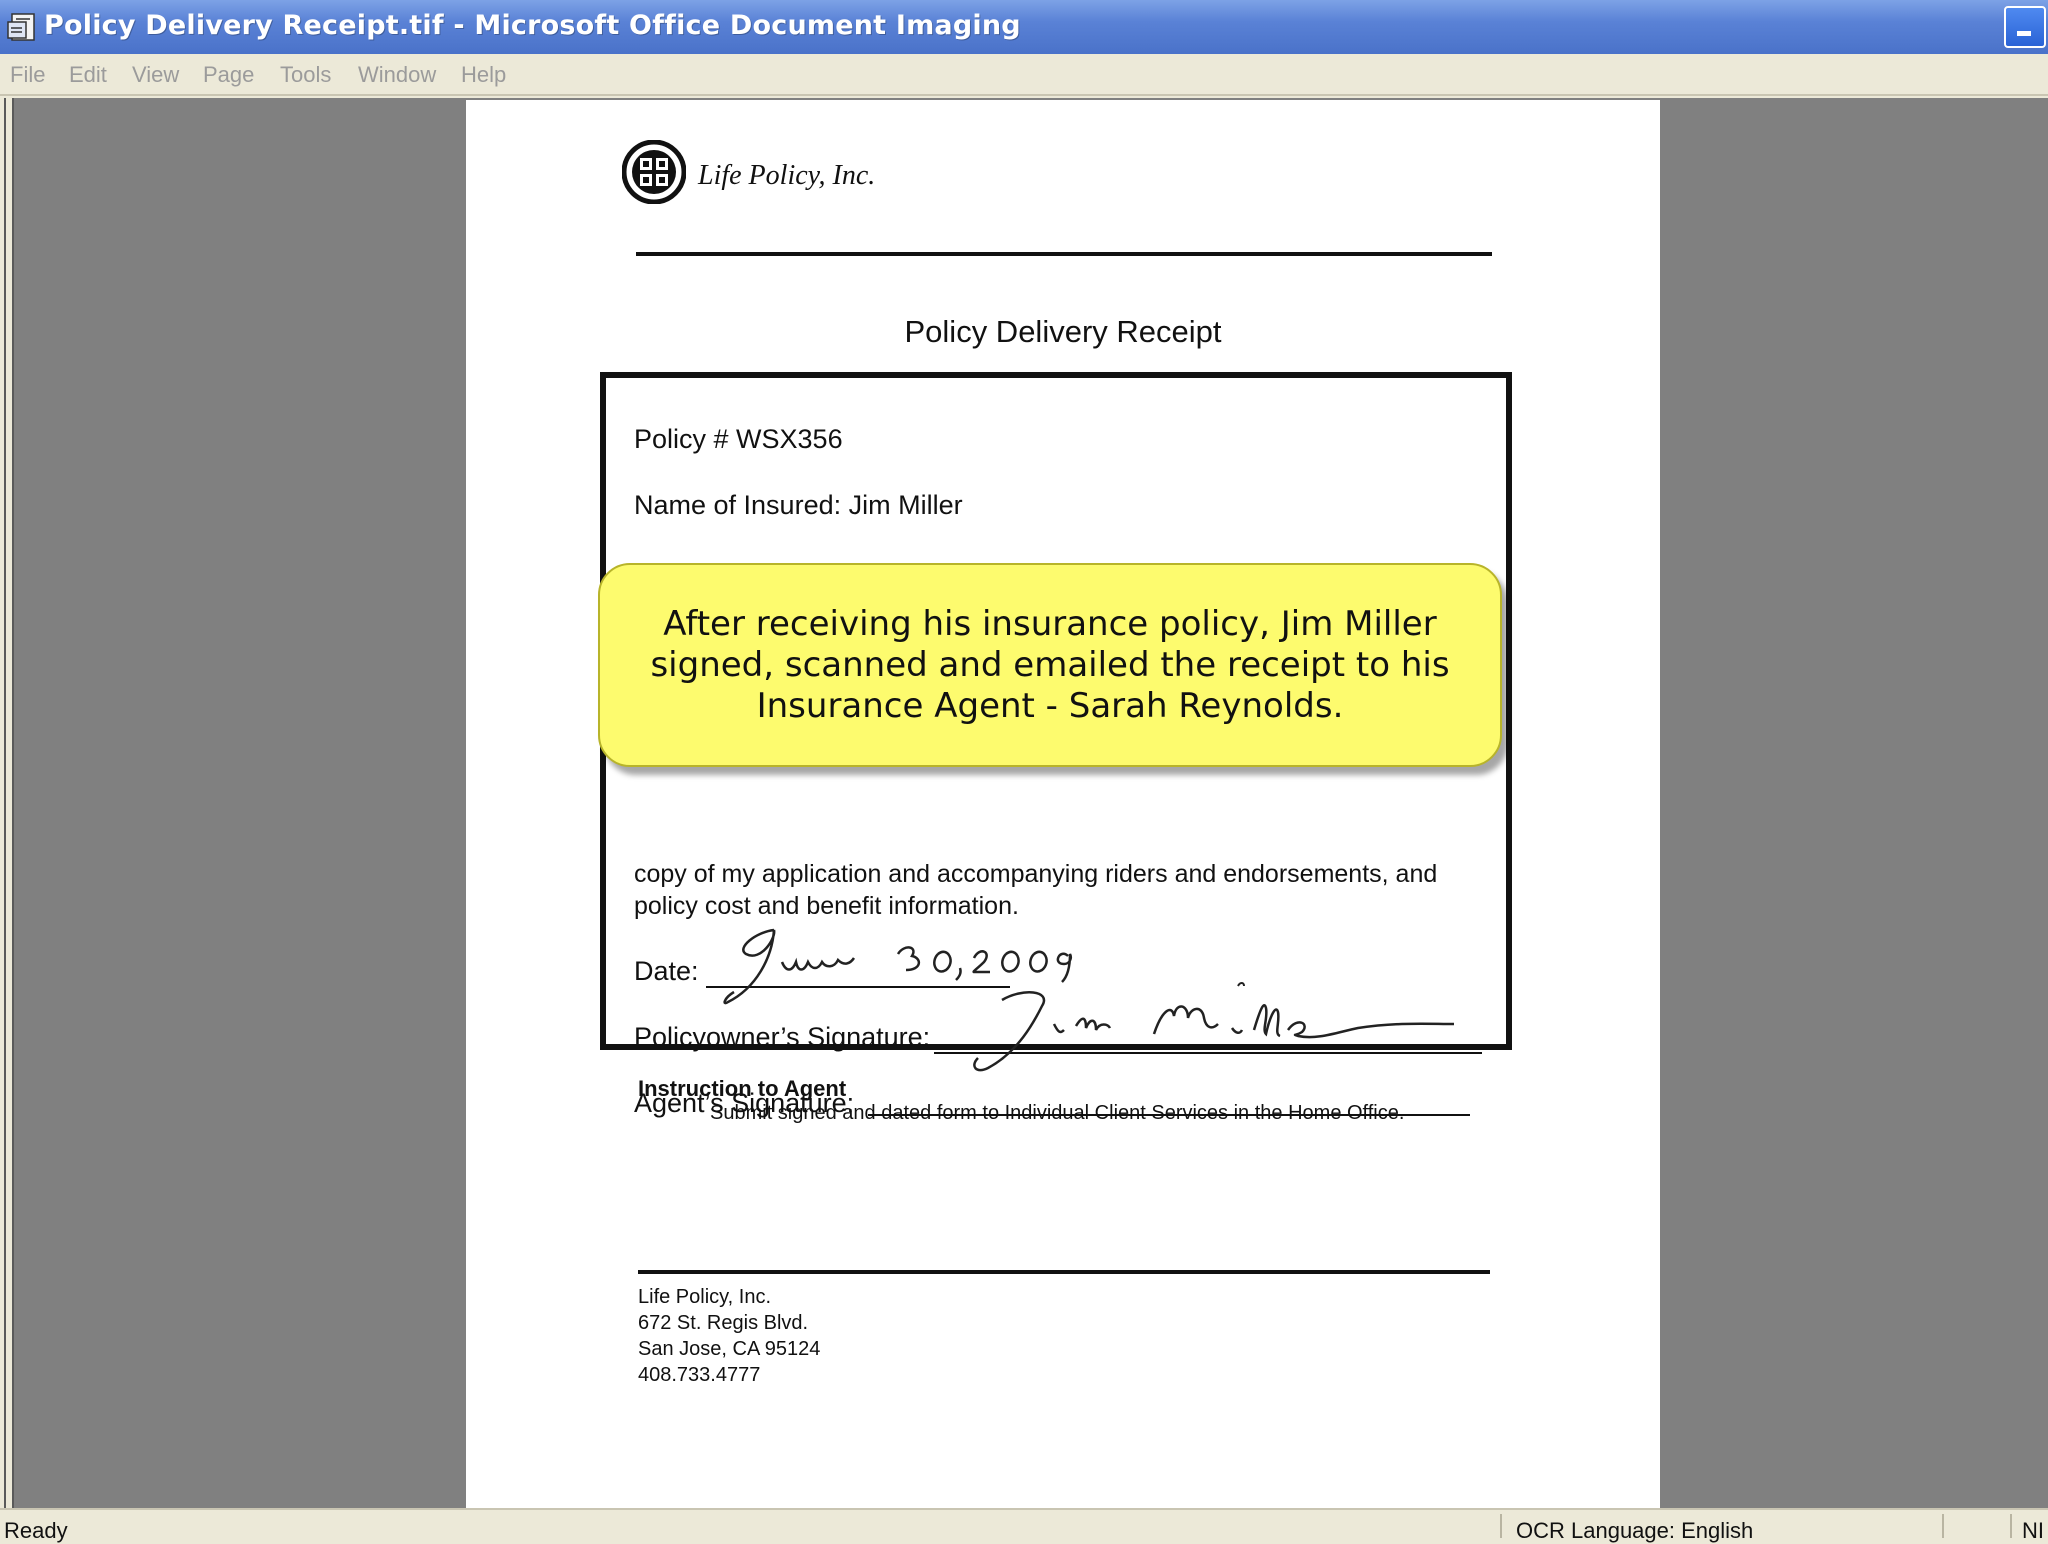 Image resolution: width=2048 pixels, height=1544 pixels. What do you see at coordinates (23, 27) in the screenshot?
I see `document-imaging-icon` at bounding box center [23, 27].